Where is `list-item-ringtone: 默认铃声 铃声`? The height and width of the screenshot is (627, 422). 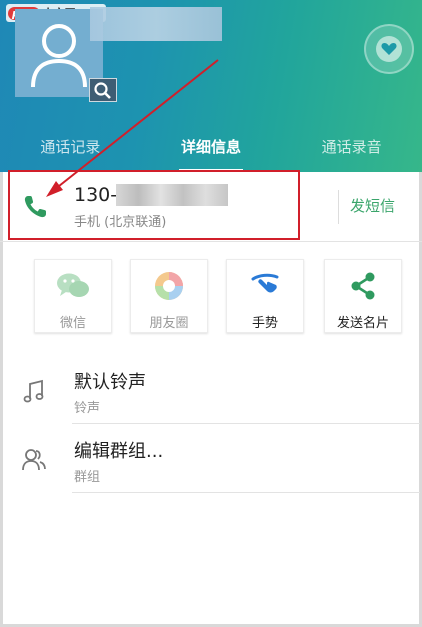
list-item-ringtone: 默认铃声 铃声 is located at coordinates (211, 391).